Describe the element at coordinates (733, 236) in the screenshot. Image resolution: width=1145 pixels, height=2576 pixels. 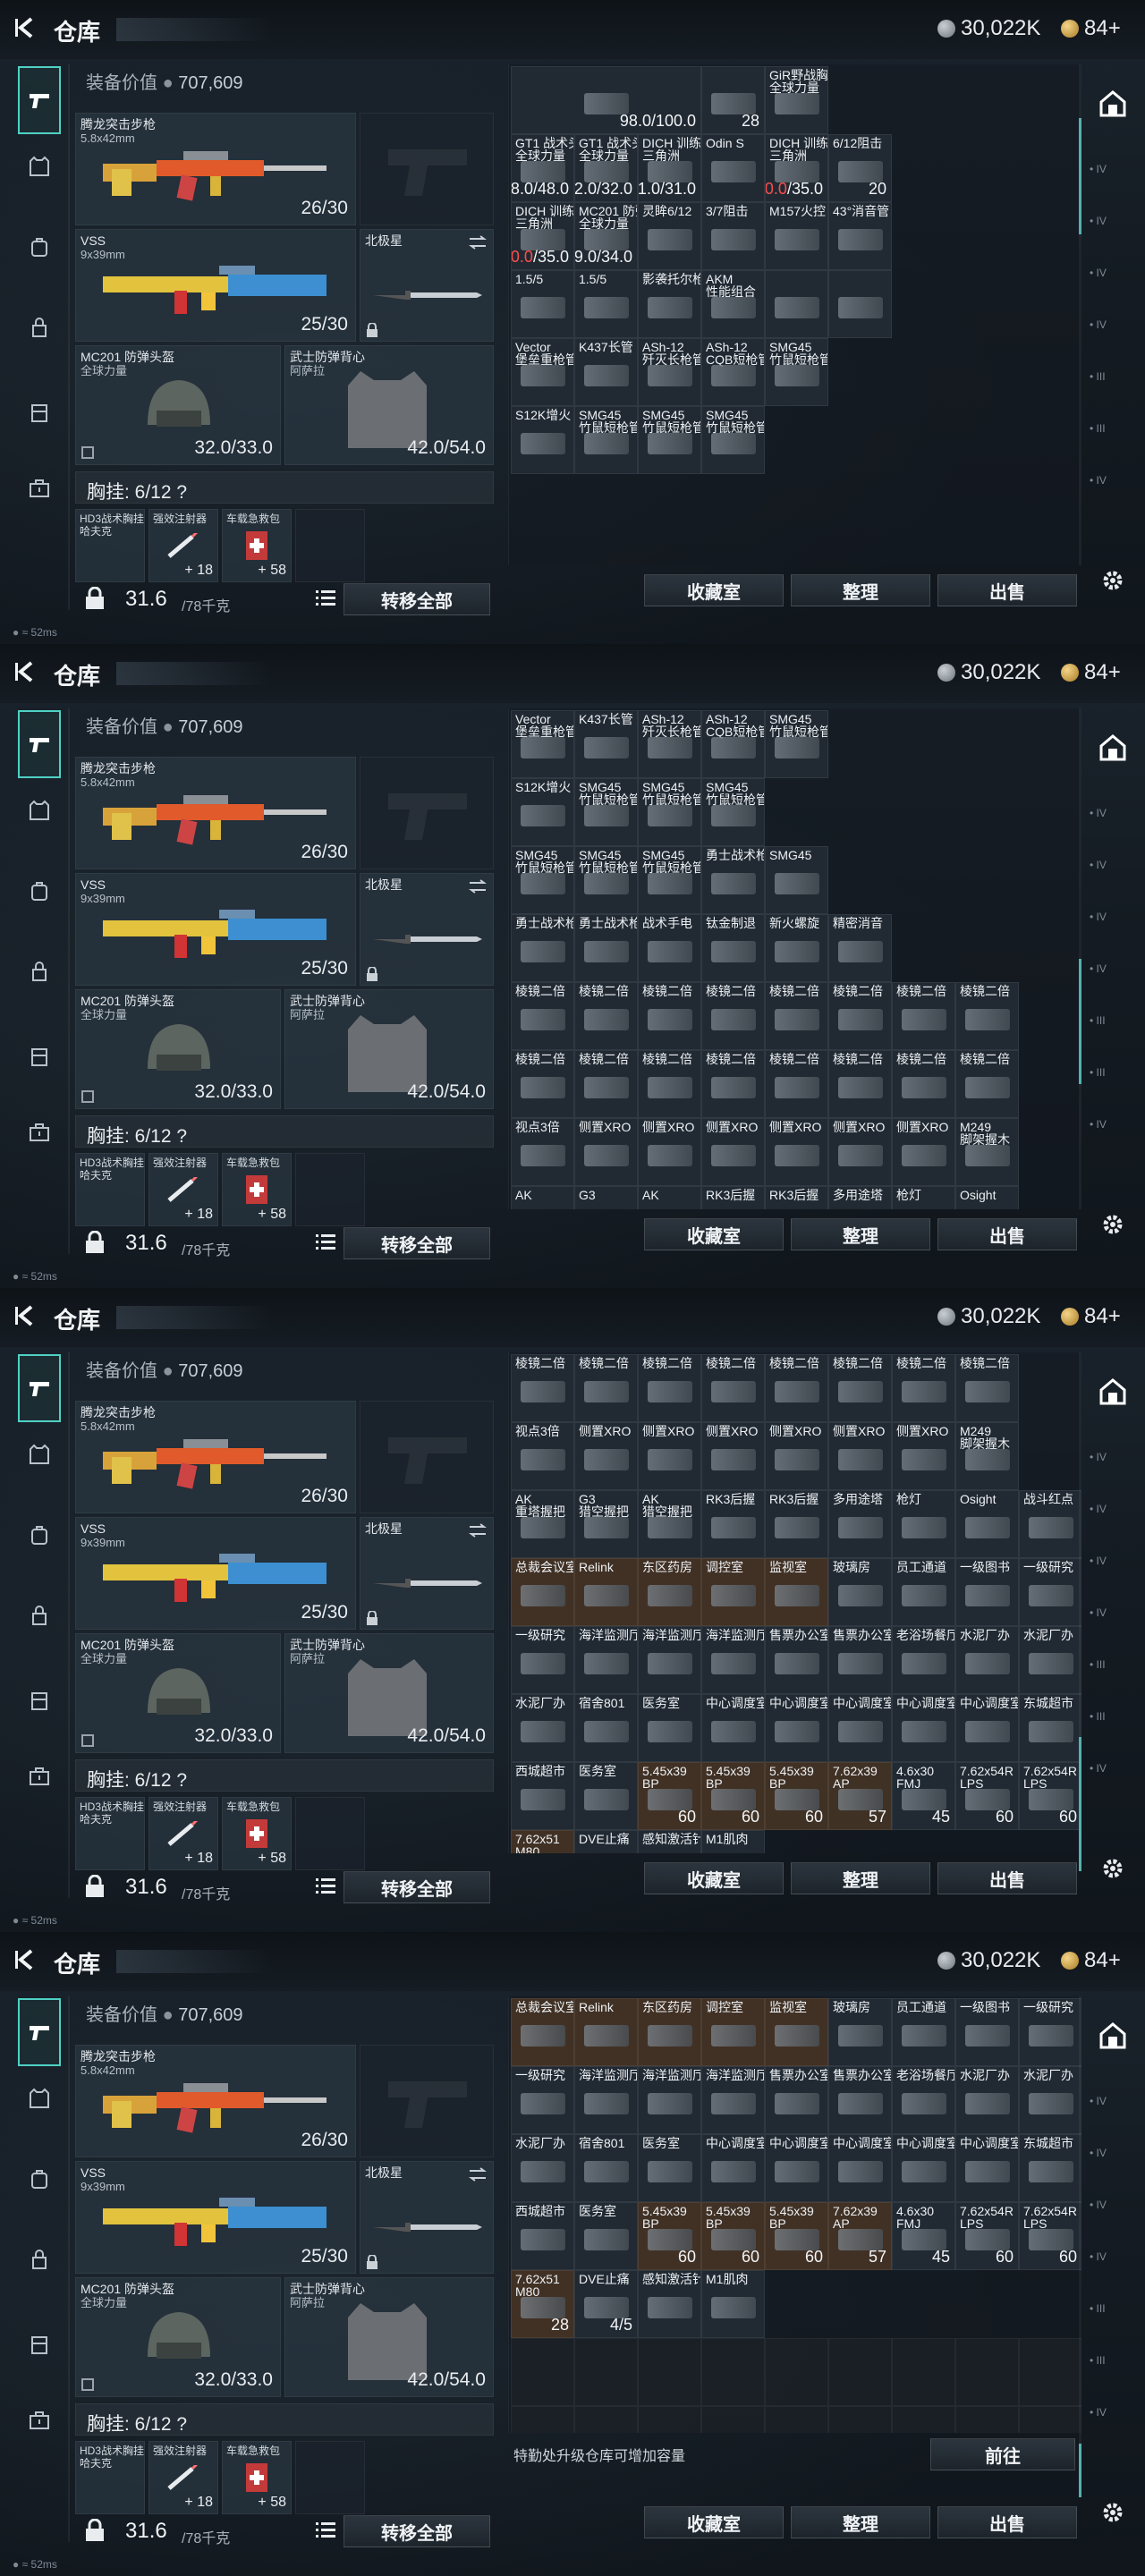
I see `storage-item: 3/7阻击` at that location.